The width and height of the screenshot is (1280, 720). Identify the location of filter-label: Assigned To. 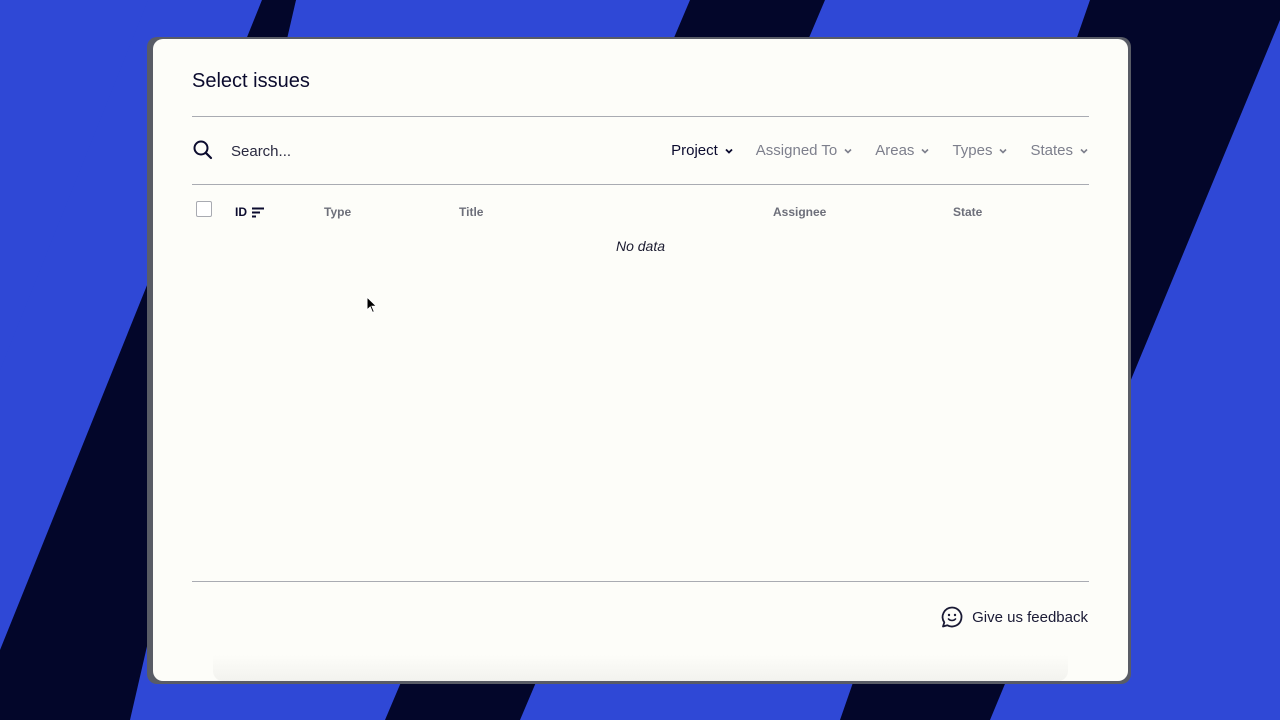
(796, 150).